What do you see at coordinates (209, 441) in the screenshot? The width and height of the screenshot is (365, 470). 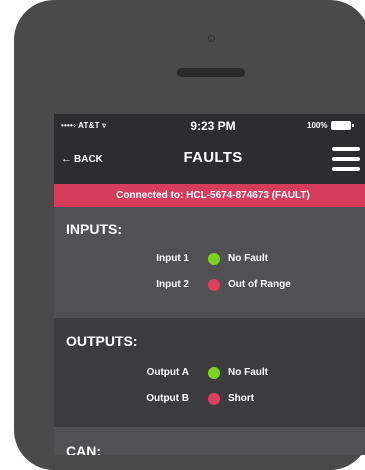 I see `can-section: CAN:` at bounding box center [209, 441].